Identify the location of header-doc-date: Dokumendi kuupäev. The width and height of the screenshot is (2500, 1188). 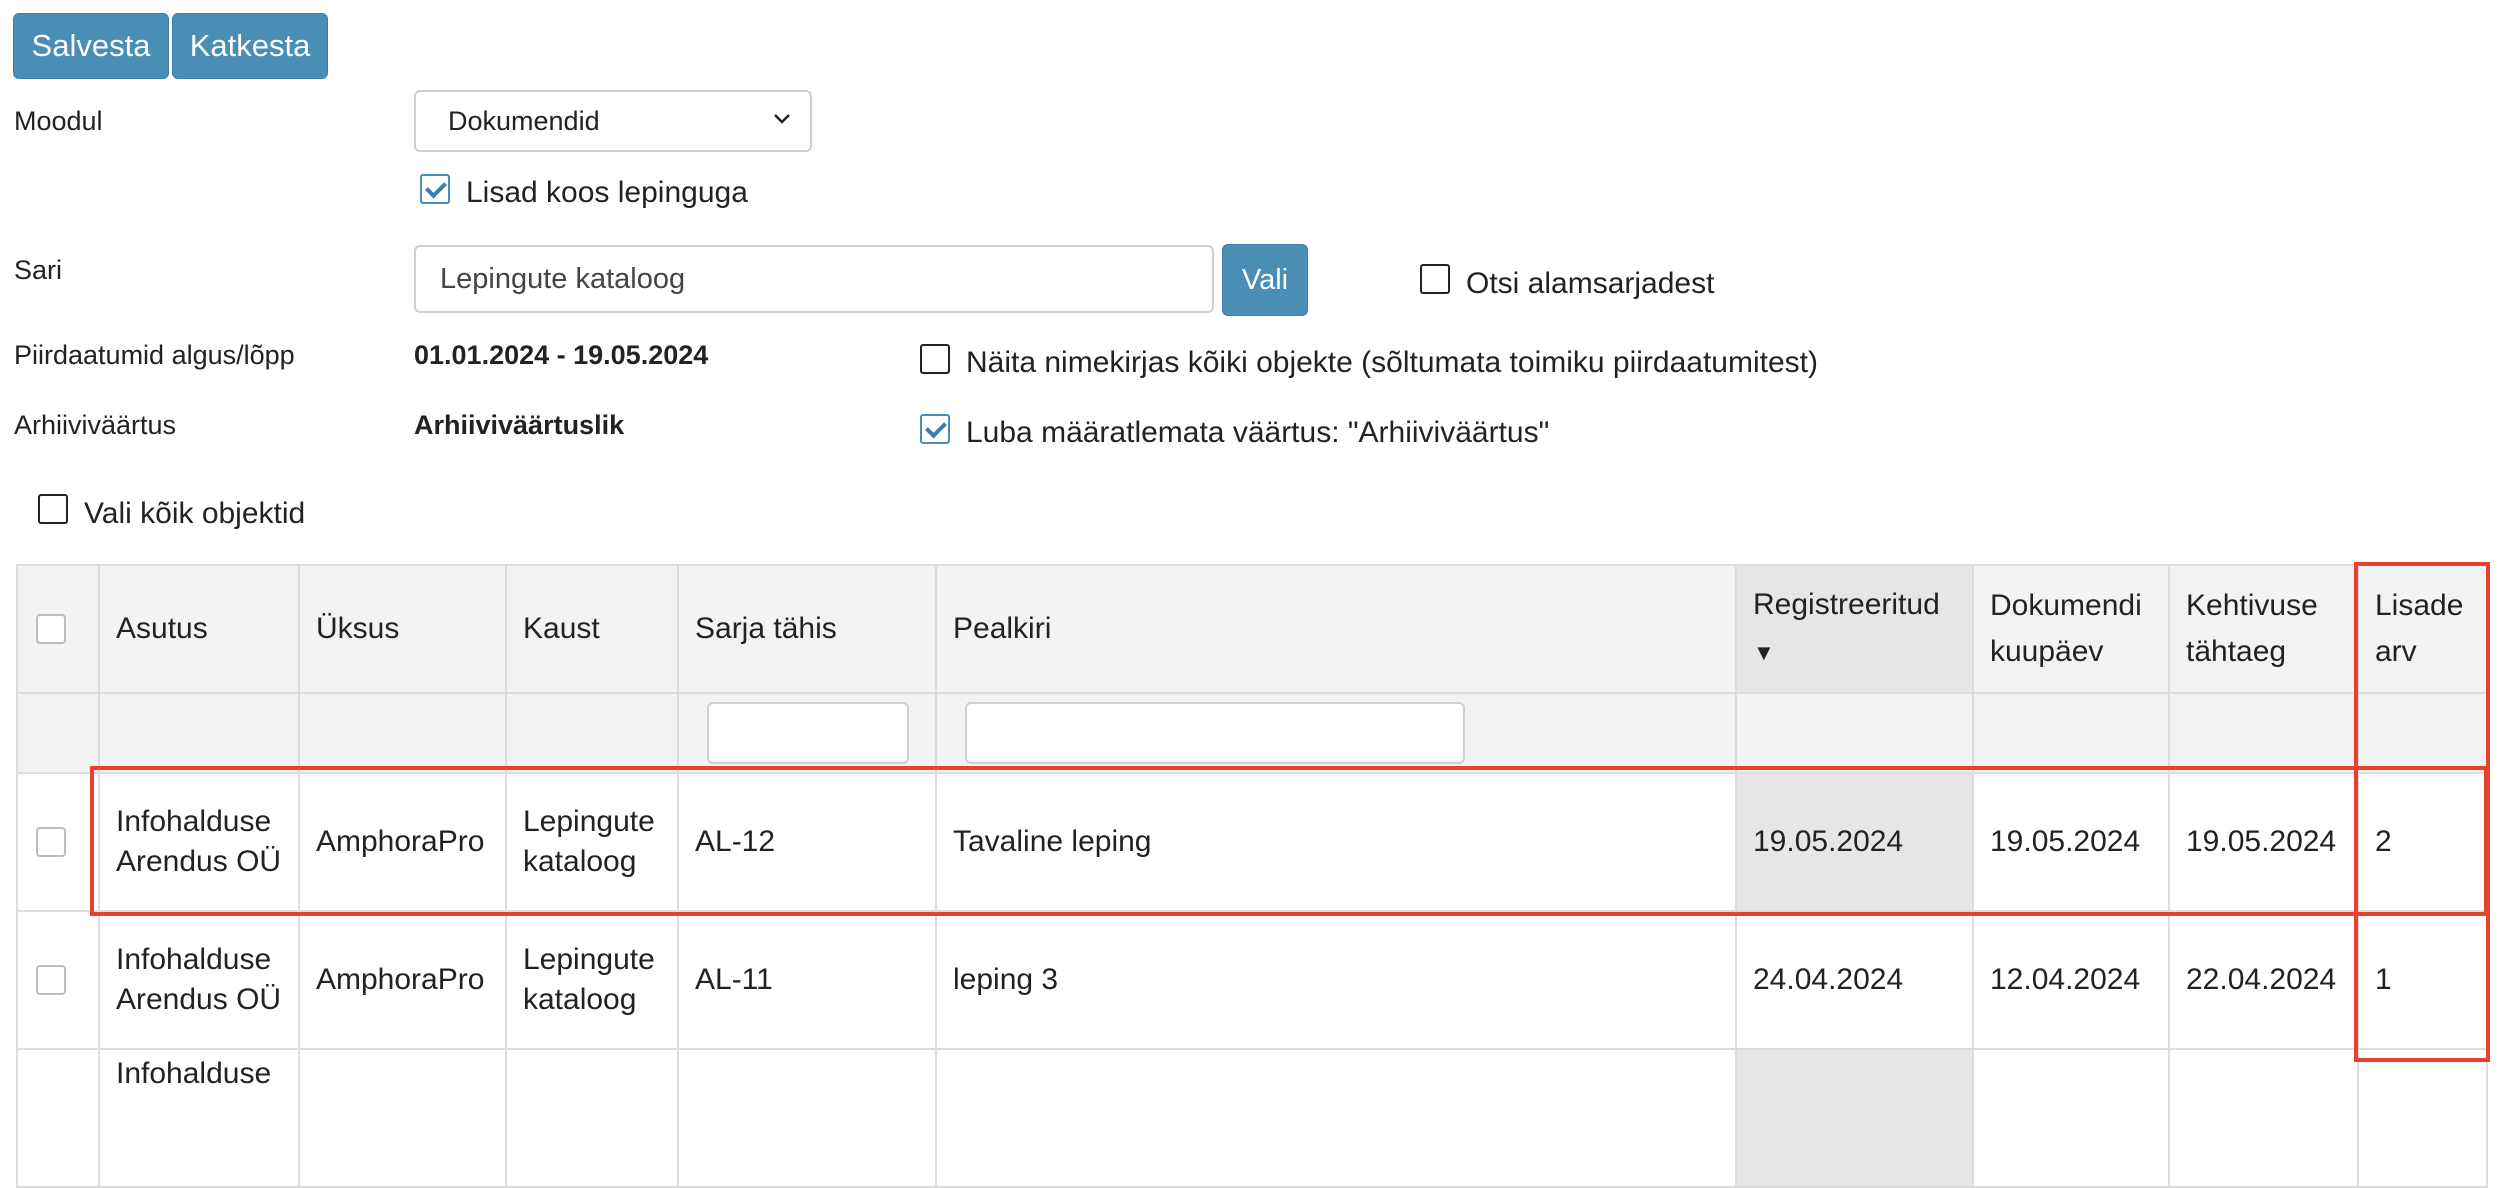
(2071, 629).